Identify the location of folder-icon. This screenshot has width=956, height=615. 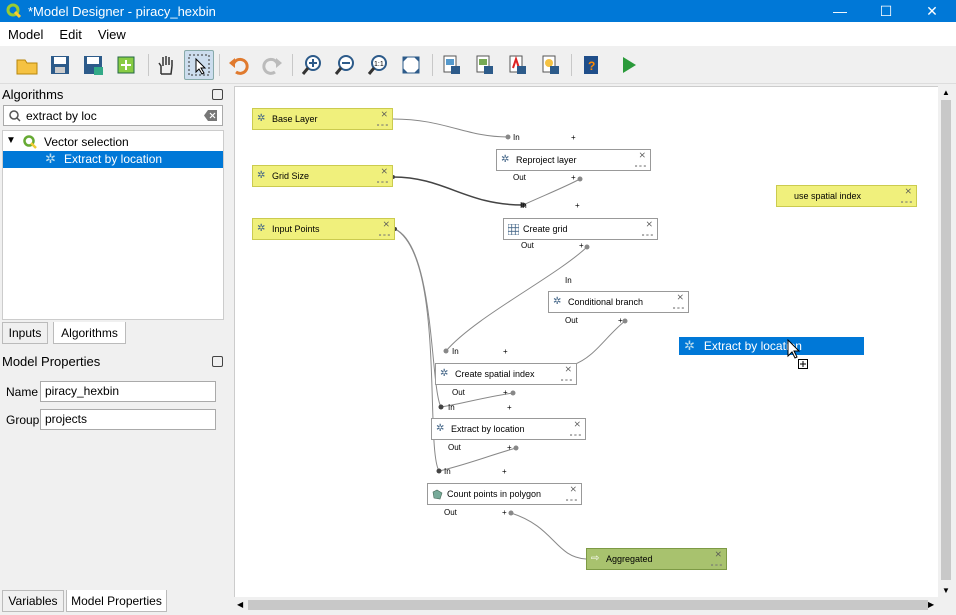
(27, 67).